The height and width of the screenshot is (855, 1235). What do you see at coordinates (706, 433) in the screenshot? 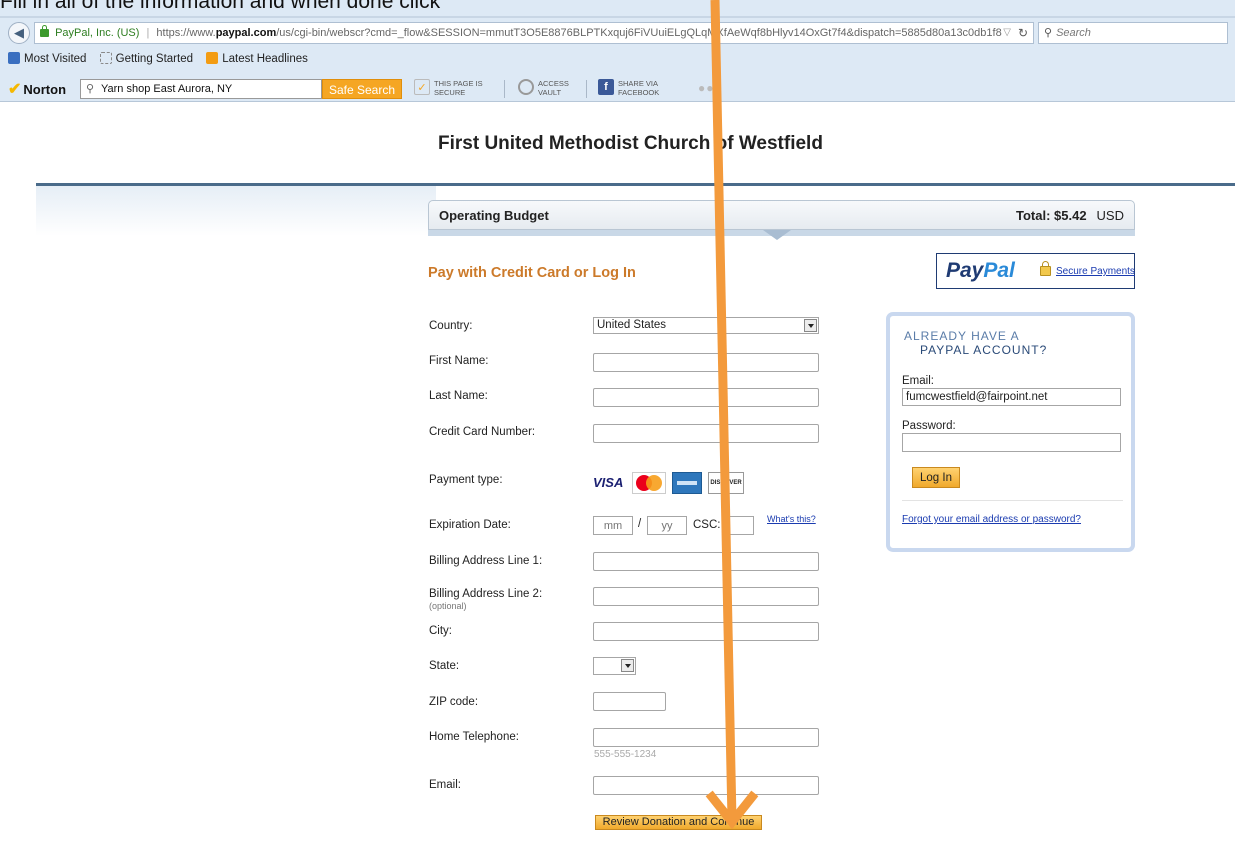
I see `card-number-field` at bounding box center [706, 433].